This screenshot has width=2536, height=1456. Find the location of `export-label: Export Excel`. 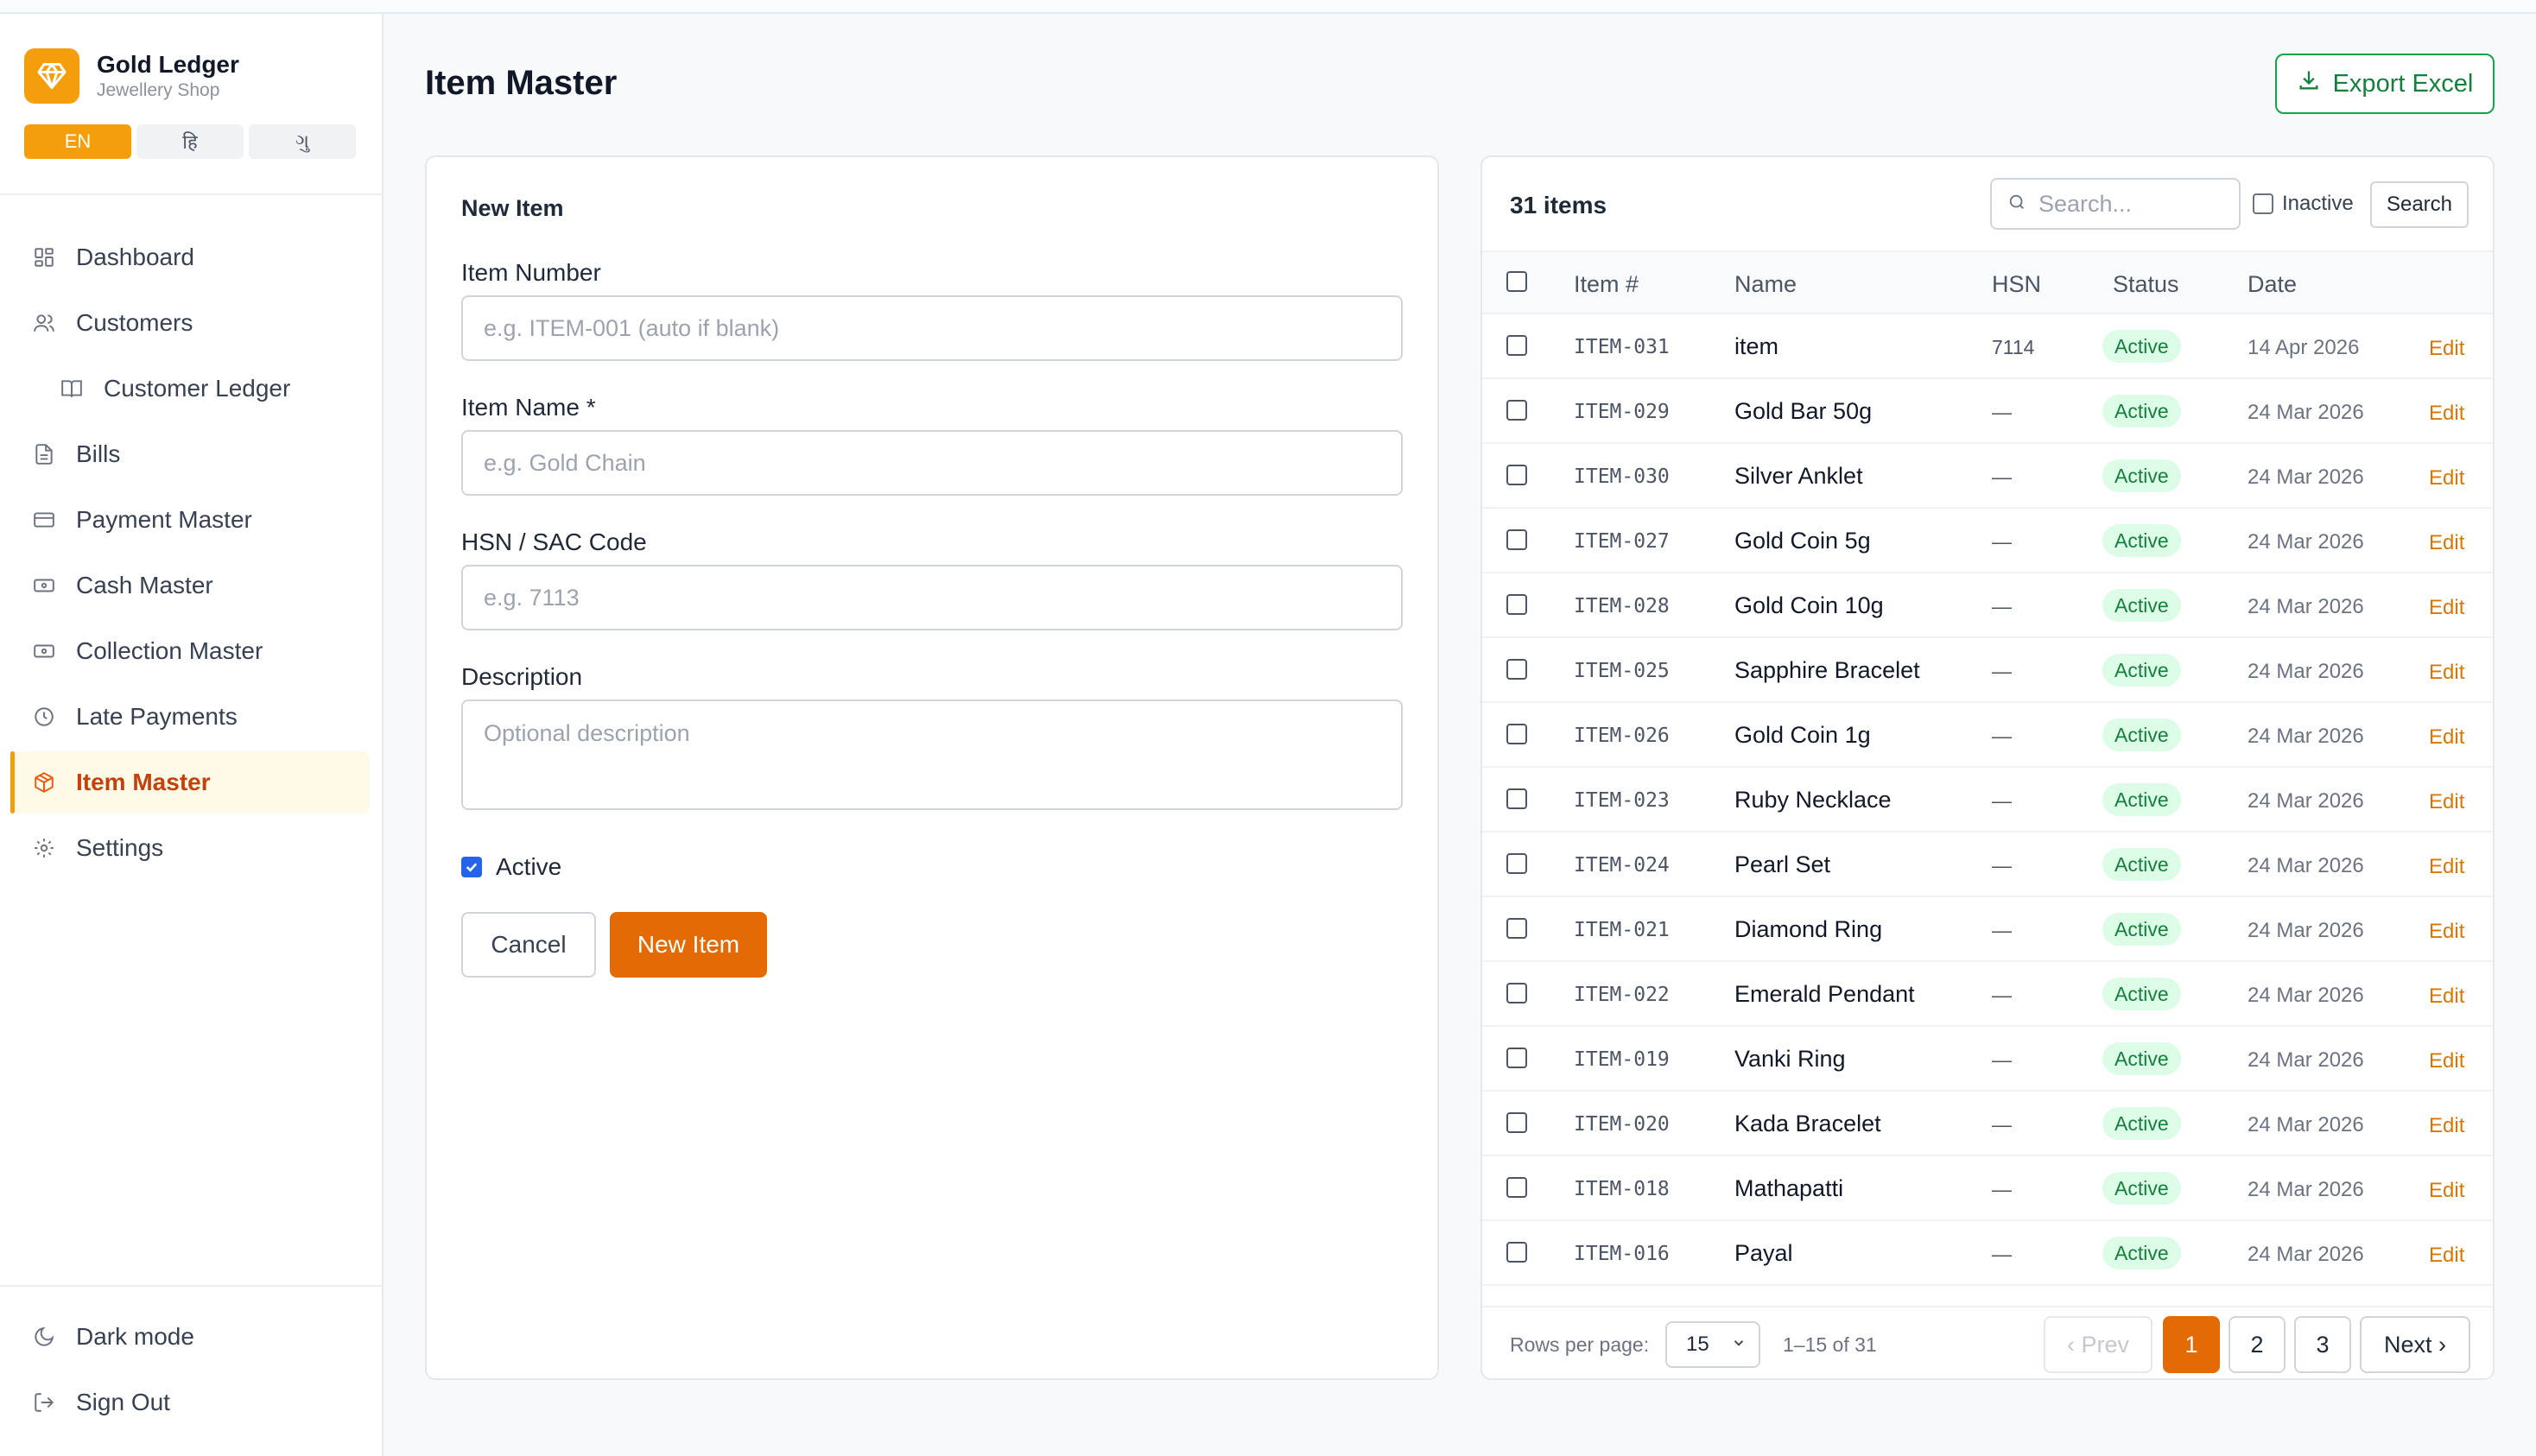

export-label: Export Excel is located at coordinates (2403, 83).